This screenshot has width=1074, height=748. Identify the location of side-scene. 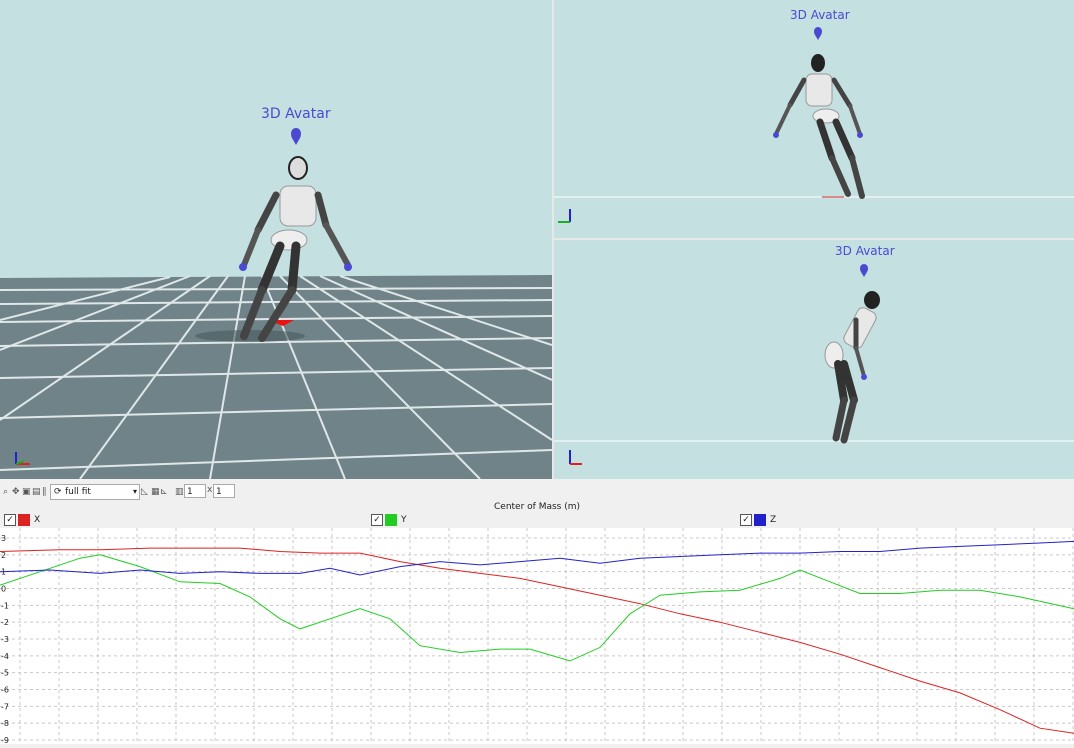
(814, 364).